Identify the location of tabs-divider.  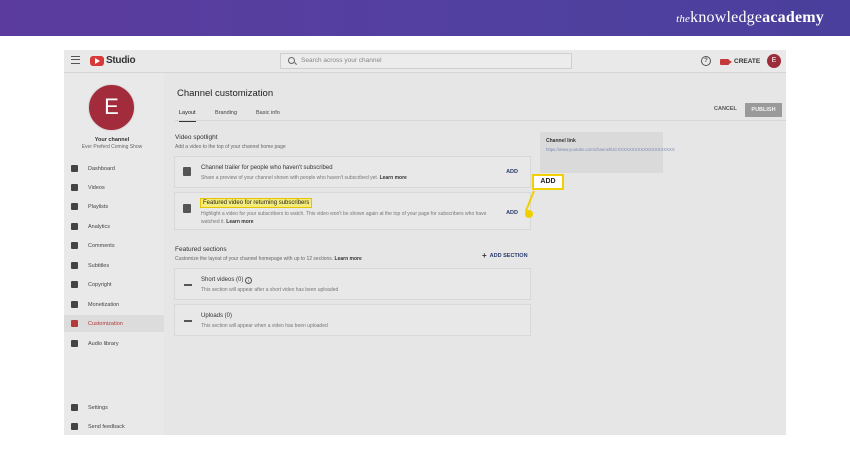
(480, 120).